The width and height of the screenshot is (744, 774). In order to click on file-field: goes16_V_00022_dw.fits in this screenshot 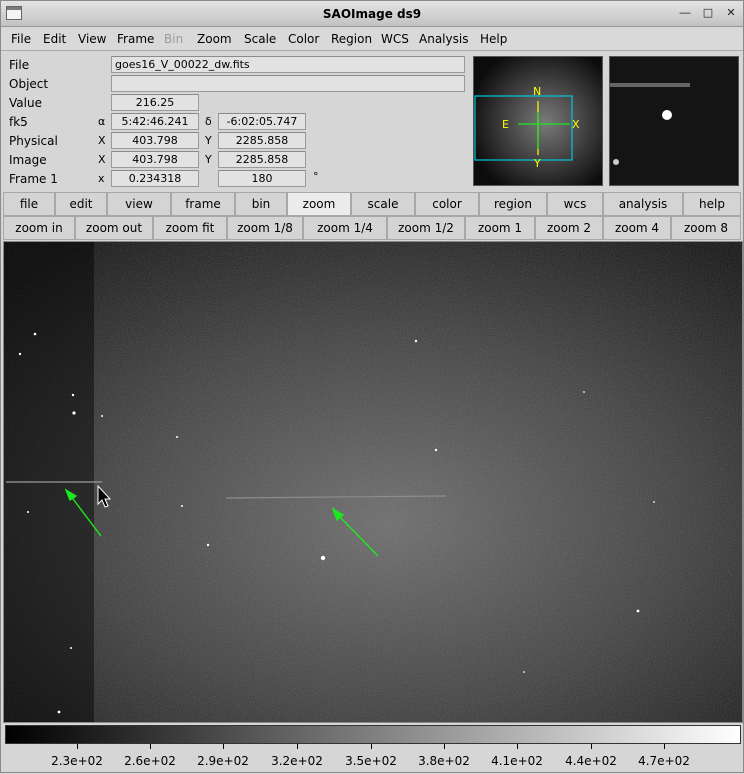, I will do `click(288, 64)`.